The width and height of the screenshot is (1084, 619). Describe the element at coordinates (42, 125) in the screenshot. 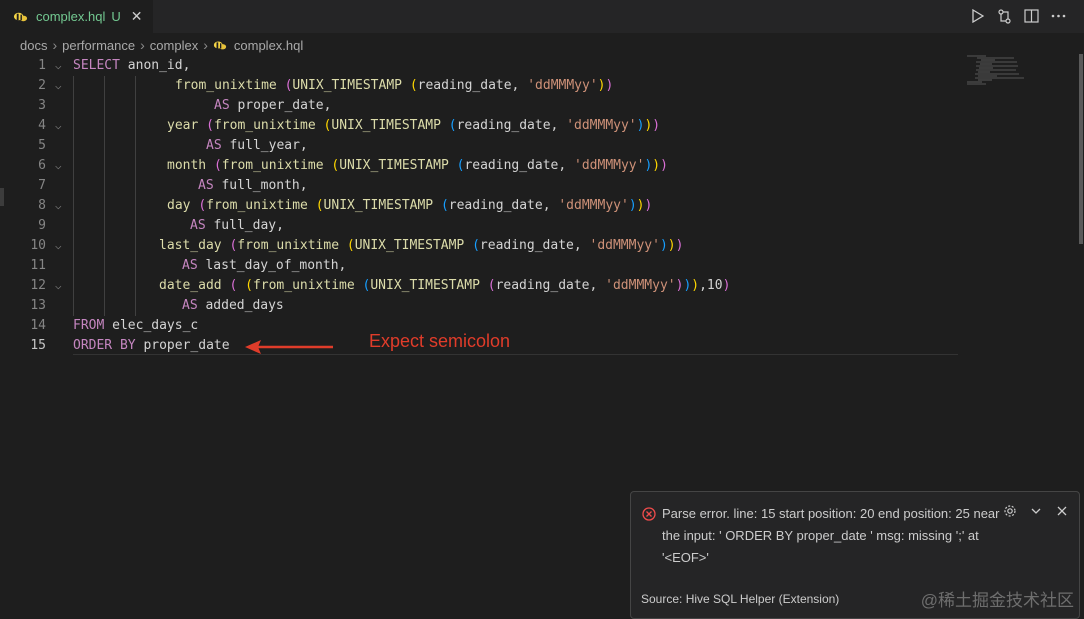

I see `line-number: 4` at that location.